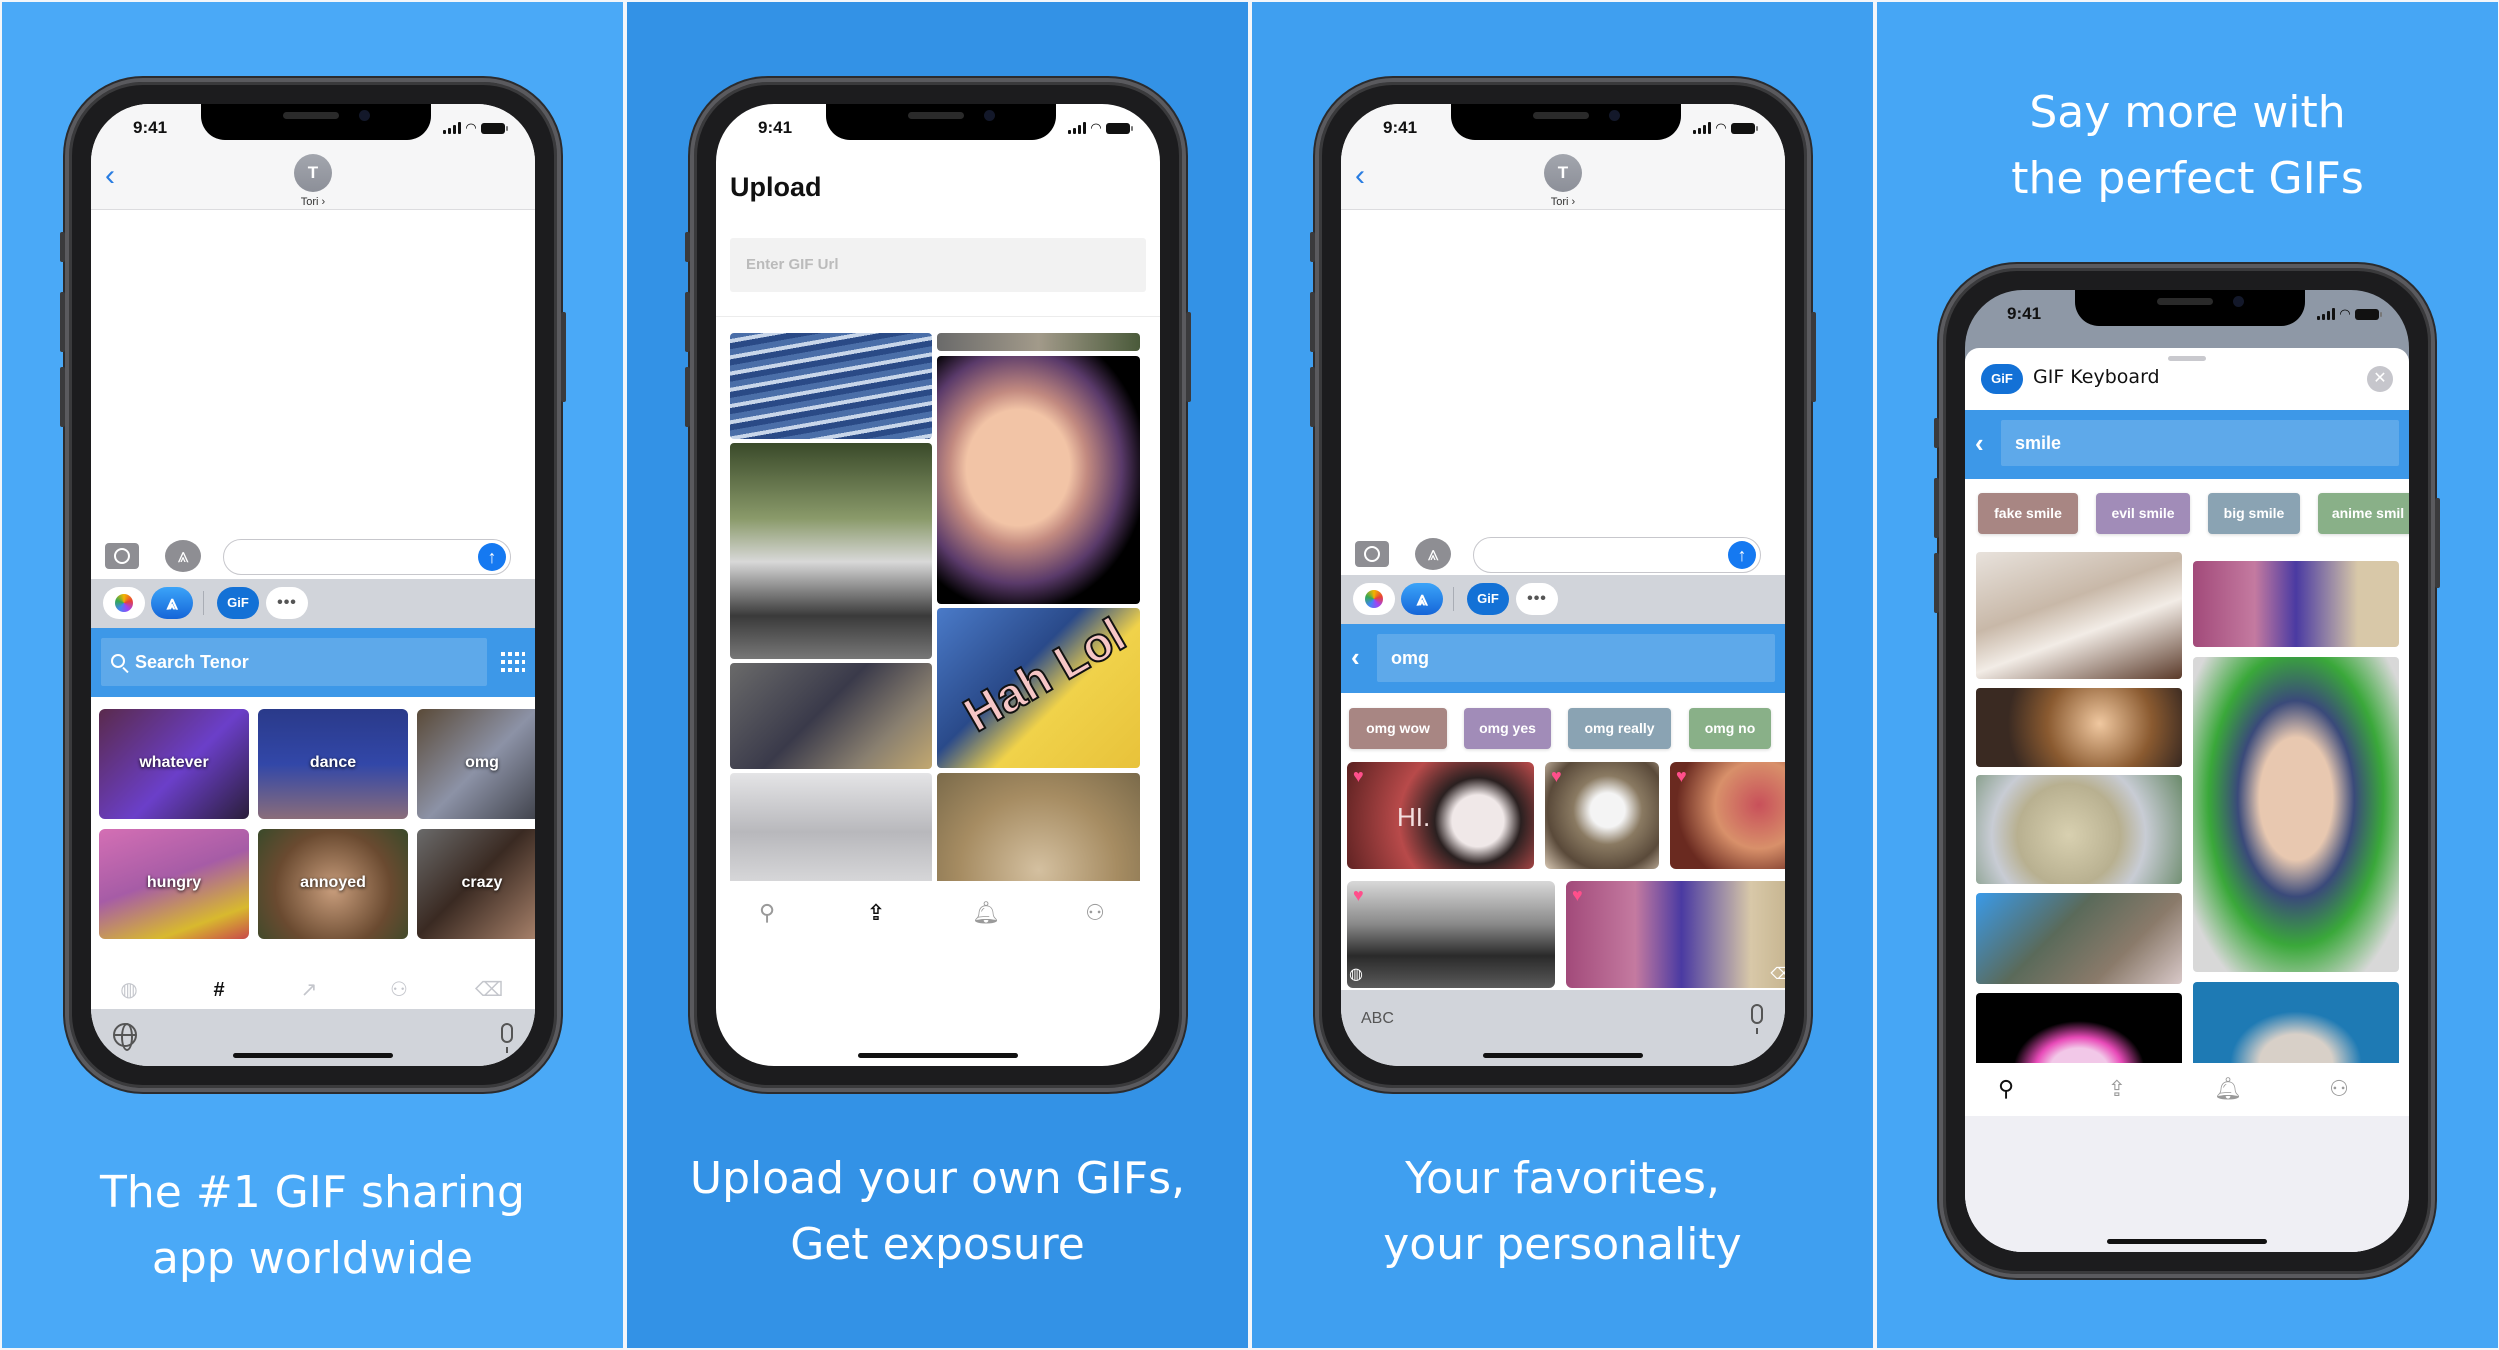 This screenshot has width=2499, height=1350. Describe the element at coordinates (1440, 815) in the screenshot. I see `favorite-gif-tile: ♥ HI.` at that location.